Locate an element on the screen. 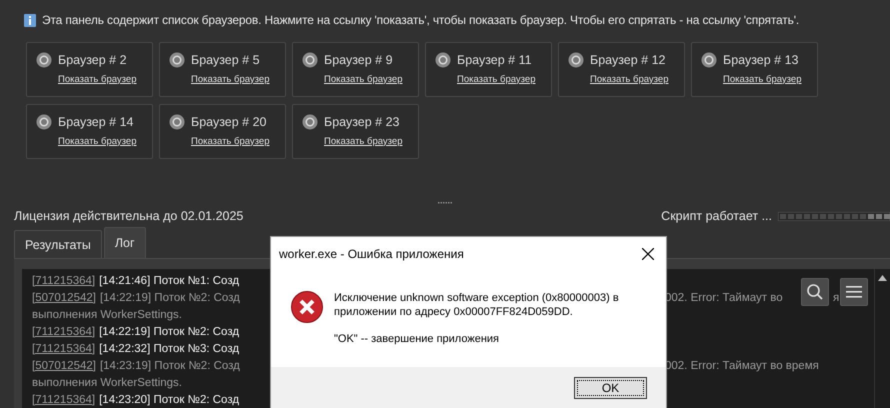  log-text: [14:23:19] Поток №2: Созд is located at coordinates (170, 366).